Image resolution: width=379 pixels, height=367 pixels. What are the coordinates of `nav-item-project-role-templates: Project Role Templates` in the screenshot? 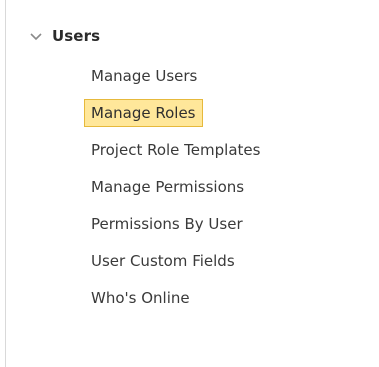 It's located at (175, 150).